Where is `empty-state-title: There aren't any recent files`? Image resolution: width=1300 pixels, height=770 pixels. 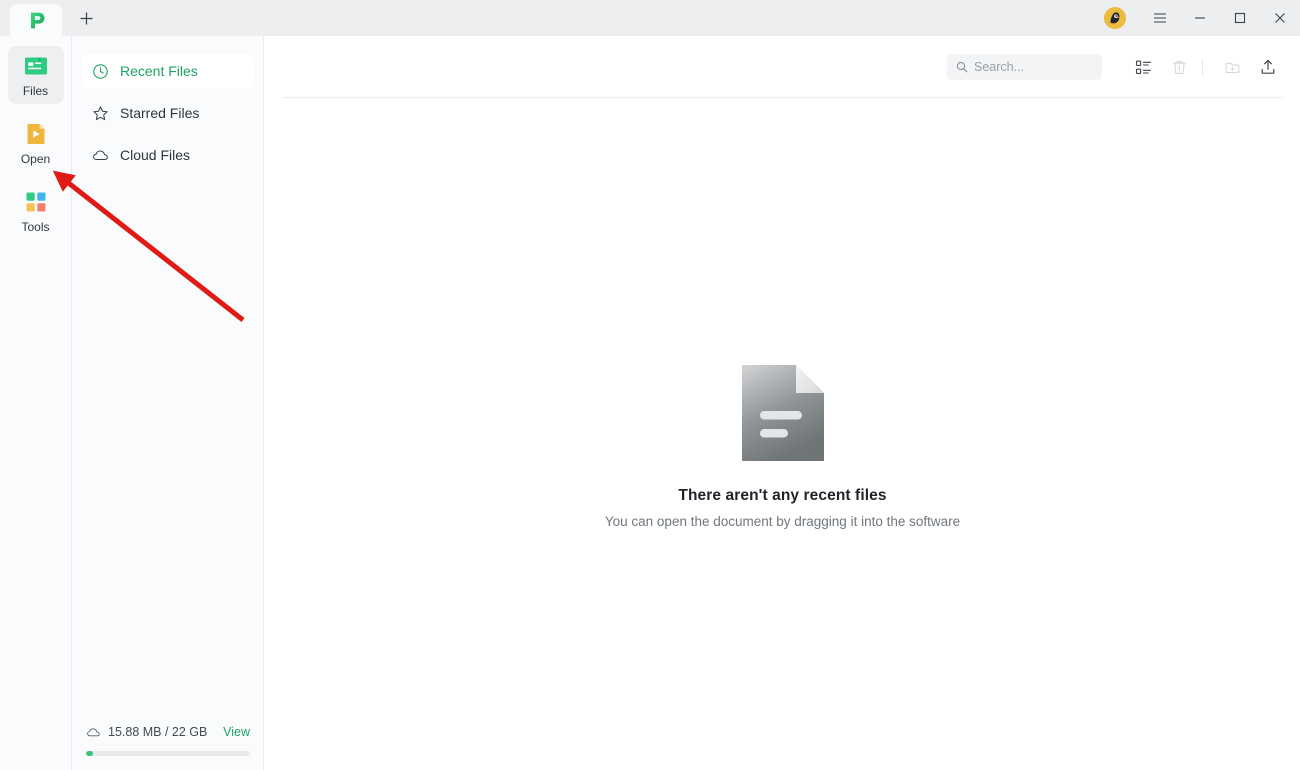
empty-state-title: There aren't any recent files is located at coordinates (782, 495).